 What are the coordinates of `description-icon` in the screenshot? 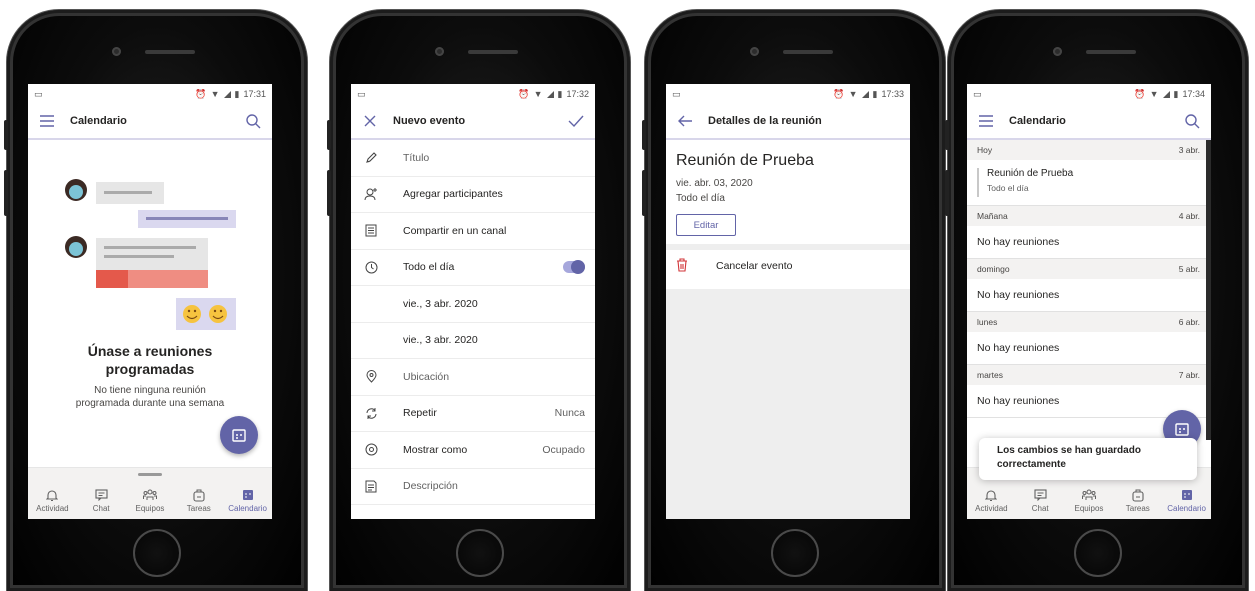 It's located at (371, 486).